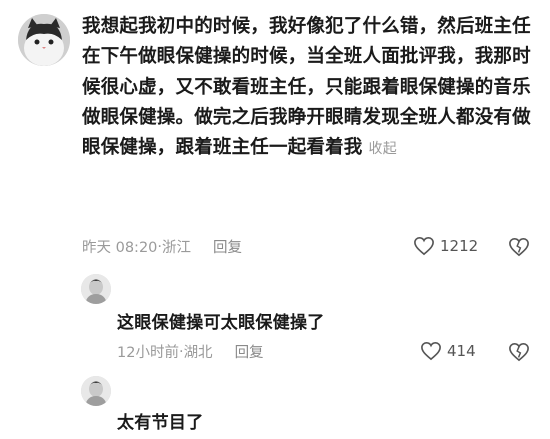 The width and height of the screenshot is (550, 439). What do you see at coordinates (461, 351) in the screenshot?
I see `like-count: 414` at bounding box center [461, 351].